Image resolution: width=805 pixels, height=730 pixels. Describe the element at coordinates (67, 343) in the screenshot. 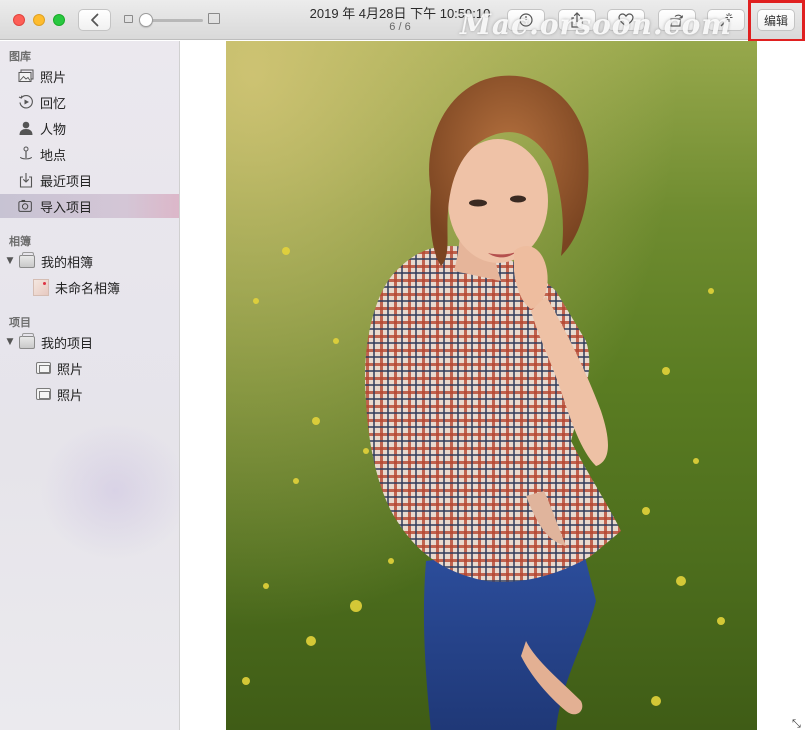

I see `sidebar-item-label: 我的项目` at that location.